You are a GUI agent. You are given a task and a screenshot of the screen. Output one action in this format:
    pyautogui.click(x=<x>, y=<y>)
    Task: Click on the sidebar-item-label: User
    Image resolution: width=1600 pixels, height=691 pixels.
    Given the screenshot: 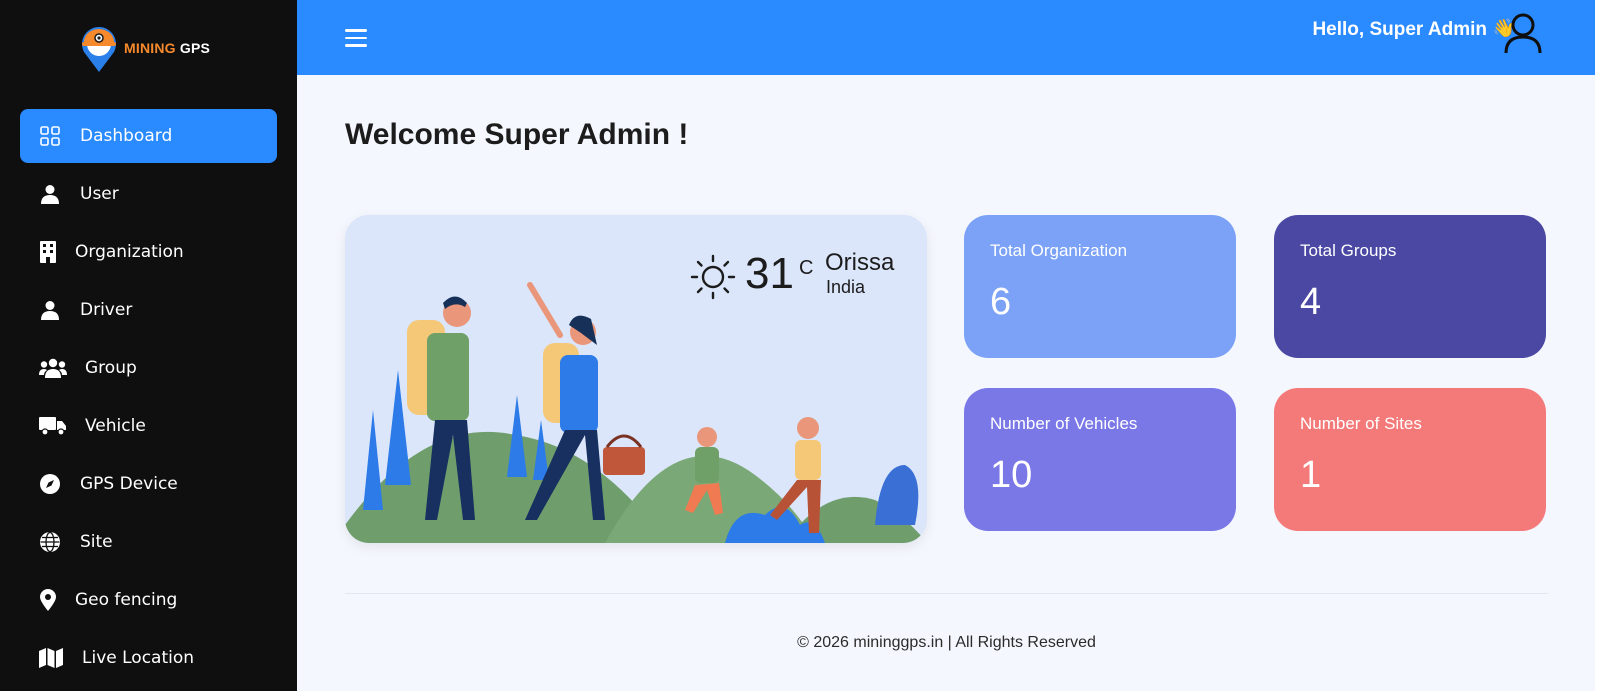 What is the action you would take?
    pyautogui.click(x=99, y=194)
    